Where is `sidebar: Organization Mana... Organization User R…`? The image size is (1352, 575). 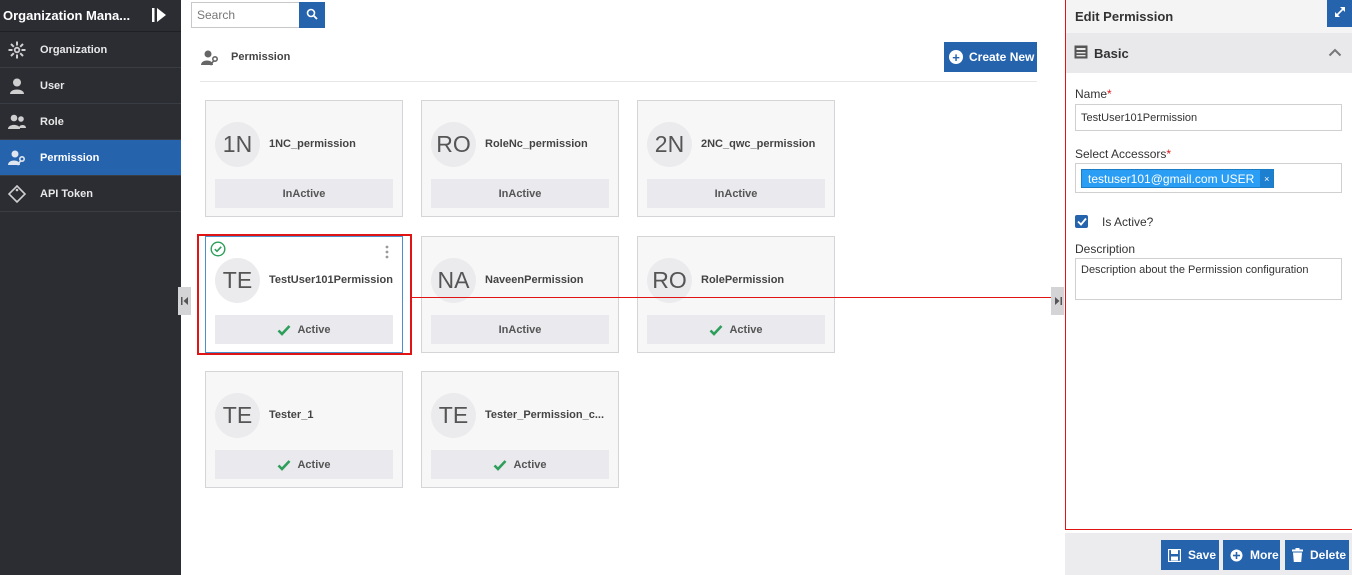
sidebar: Organization Mana... Organization User R… is located at coordinates (90, 287).